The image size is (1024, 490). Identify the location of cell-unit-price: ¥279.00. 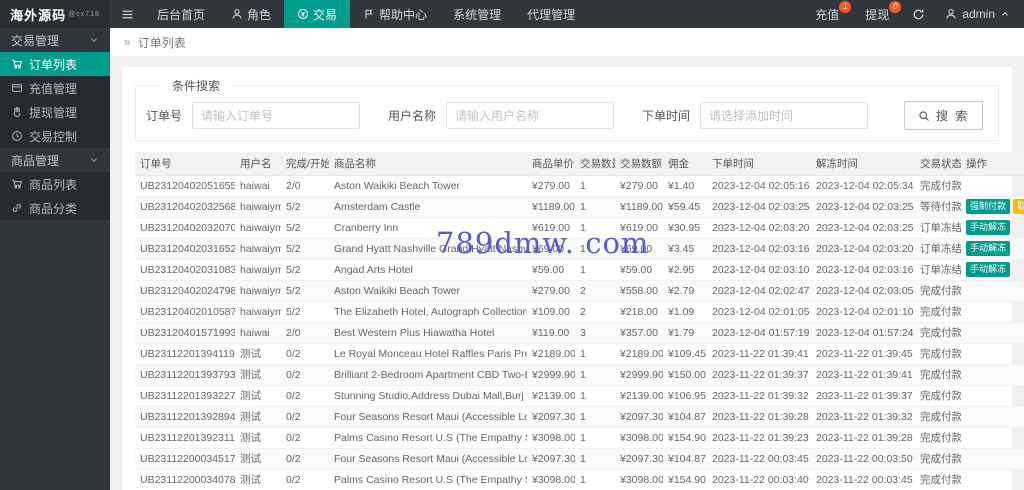
(551, 291).